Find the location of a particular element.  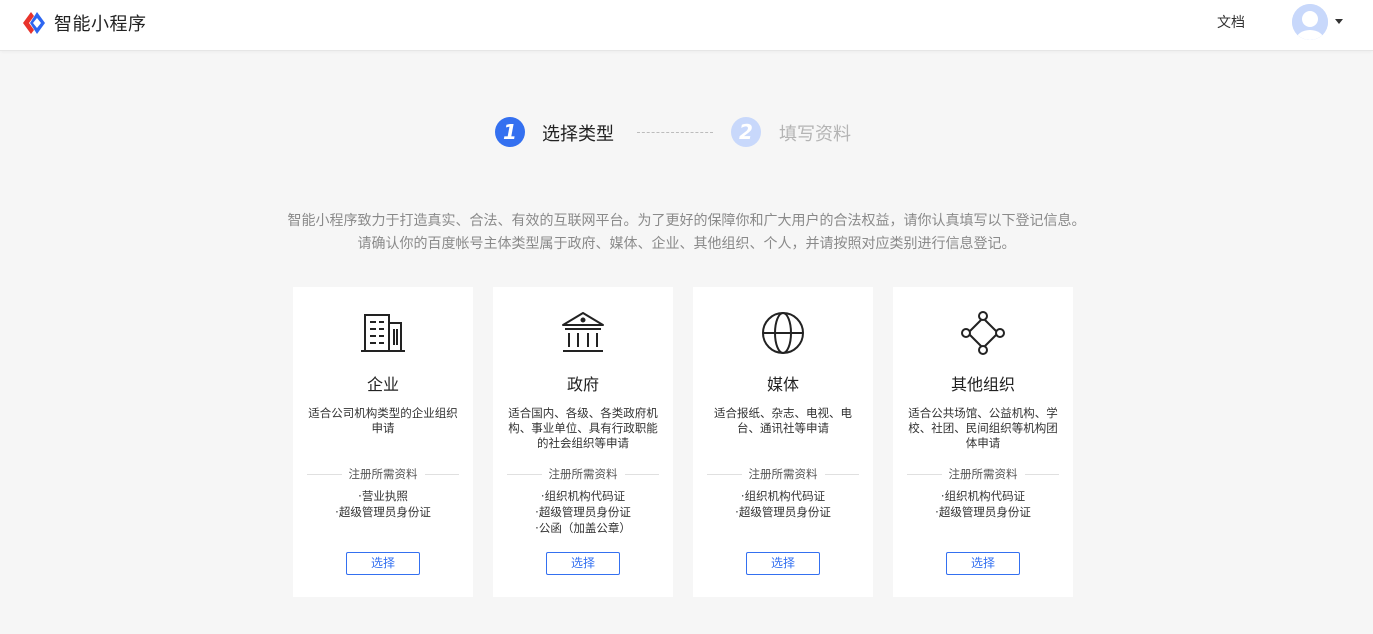

step-indicator: 1 选择类型 2 填写资料 is located at coordinates (686, 132).